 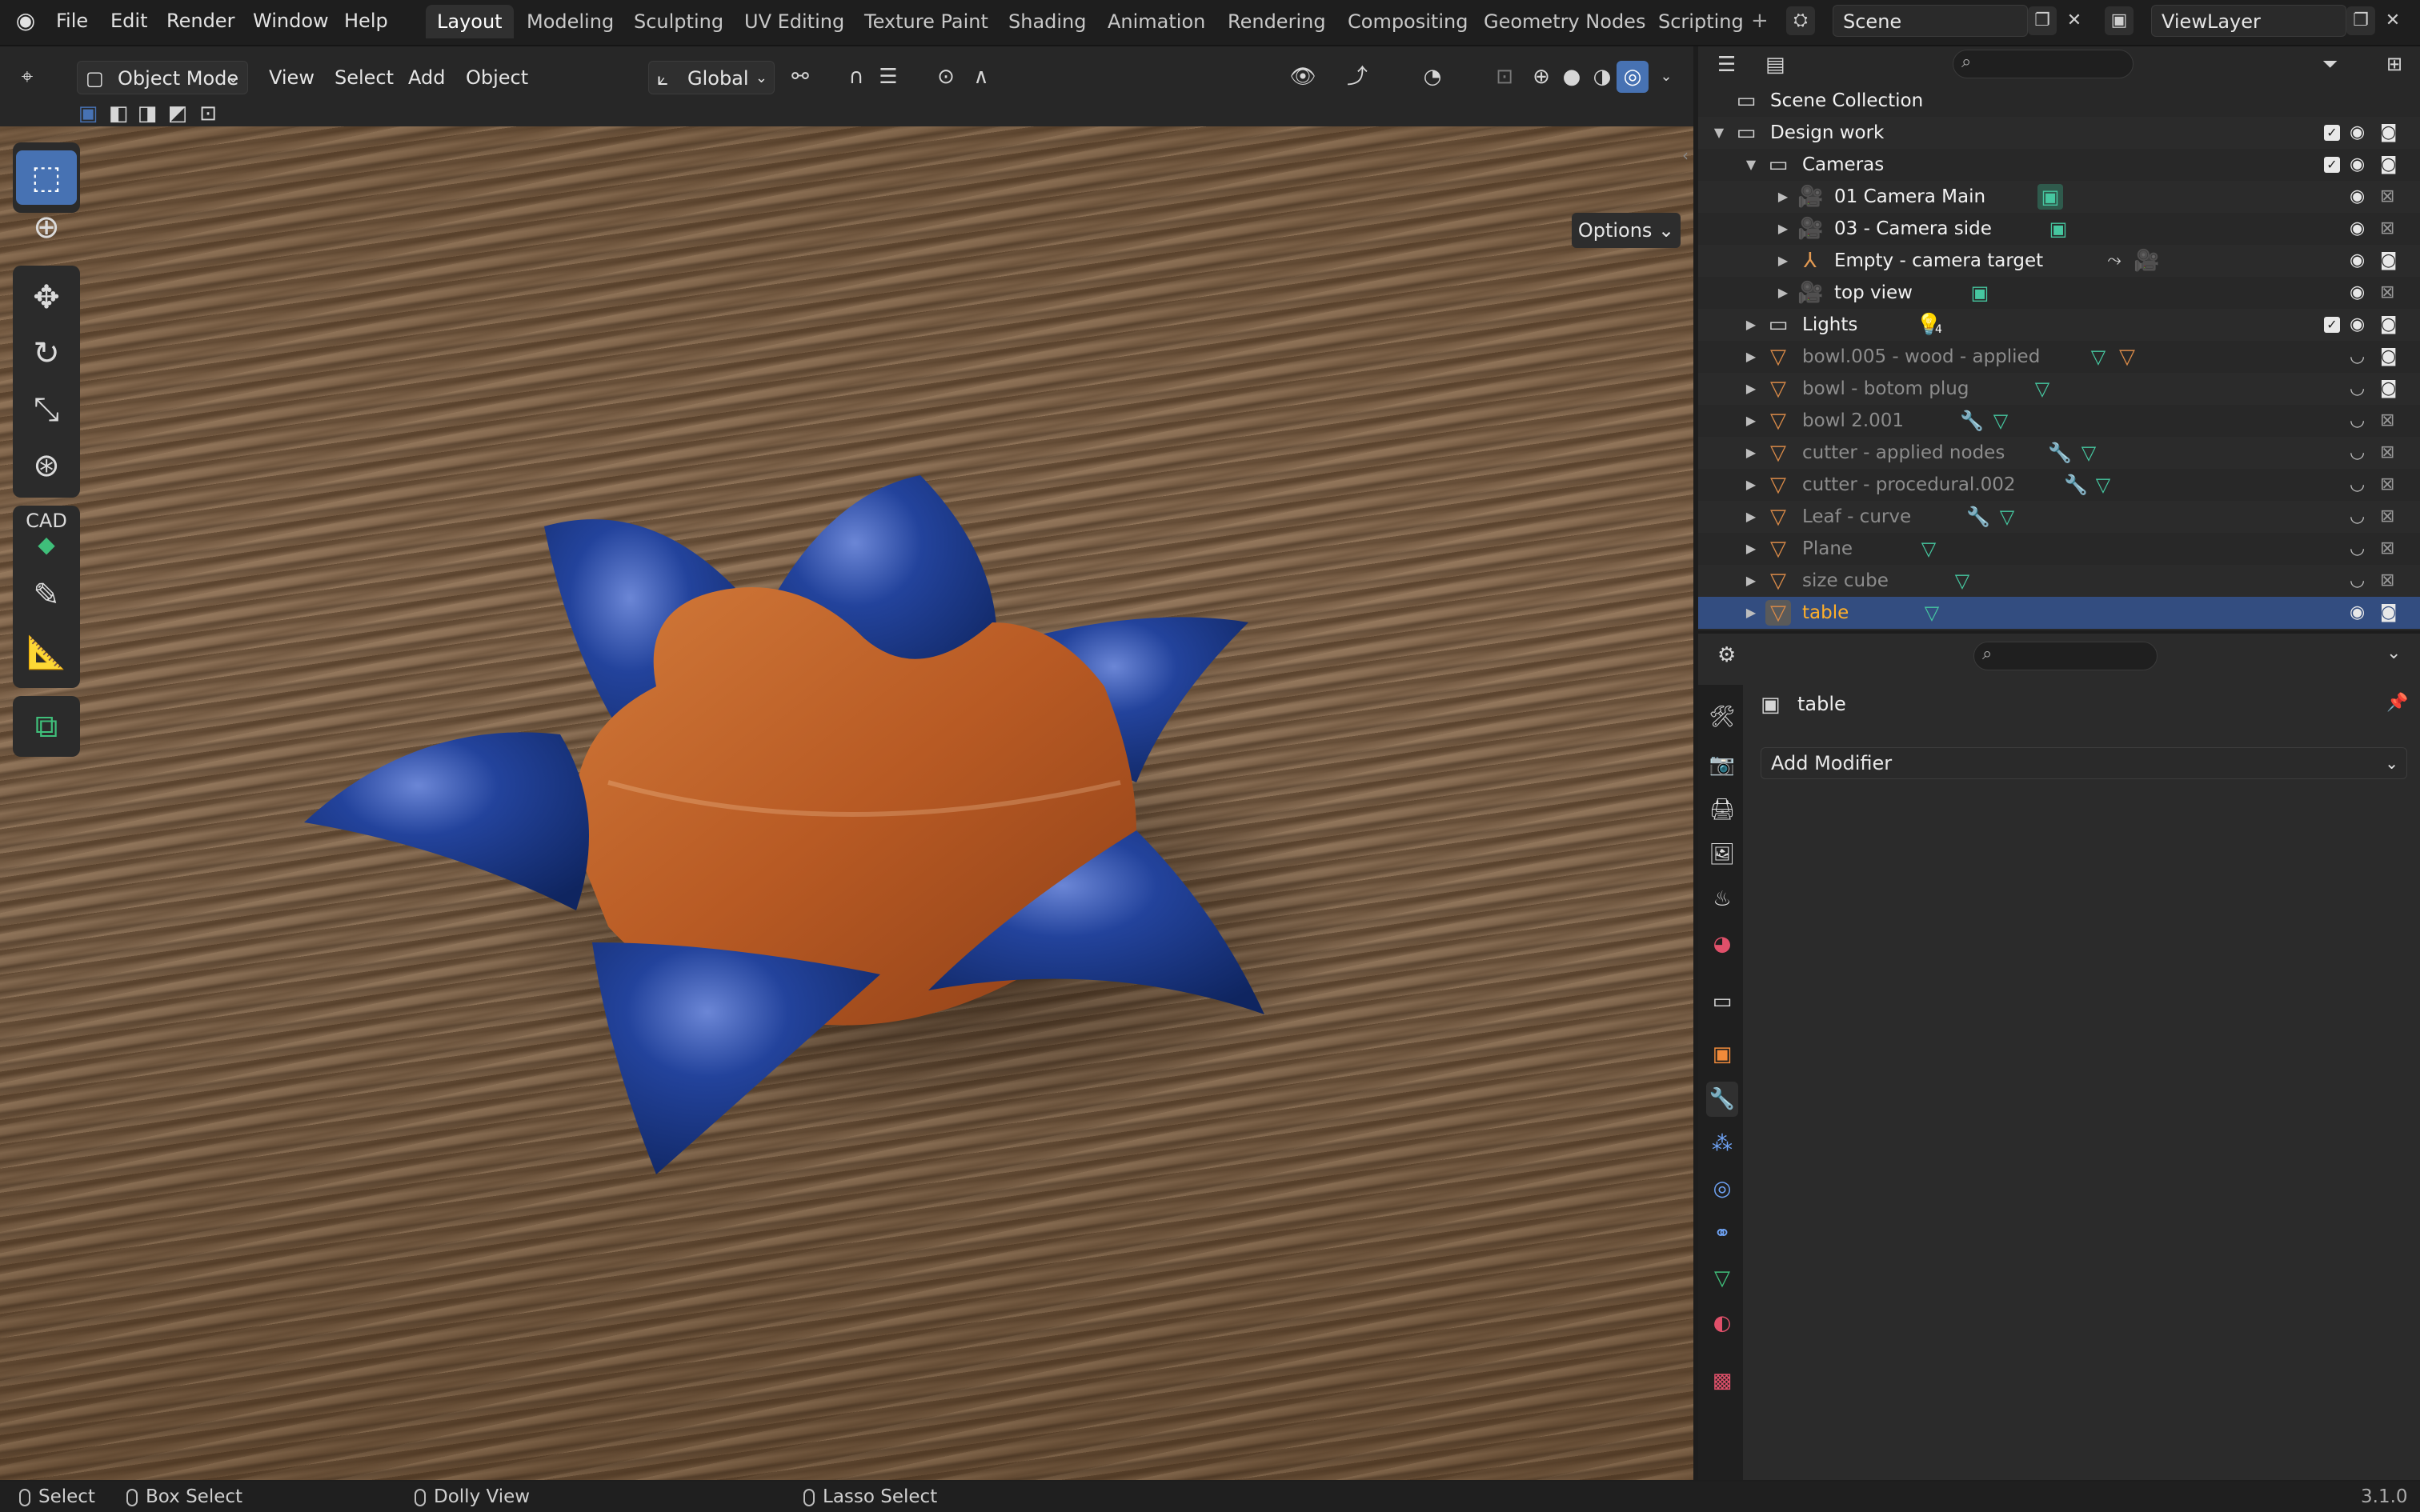 What do you see at coordinates (711, 77) in the screenshot?
I see `transform-orientation-dropdown: ⟀ Global ⌄` at bounding box center [711, 77].